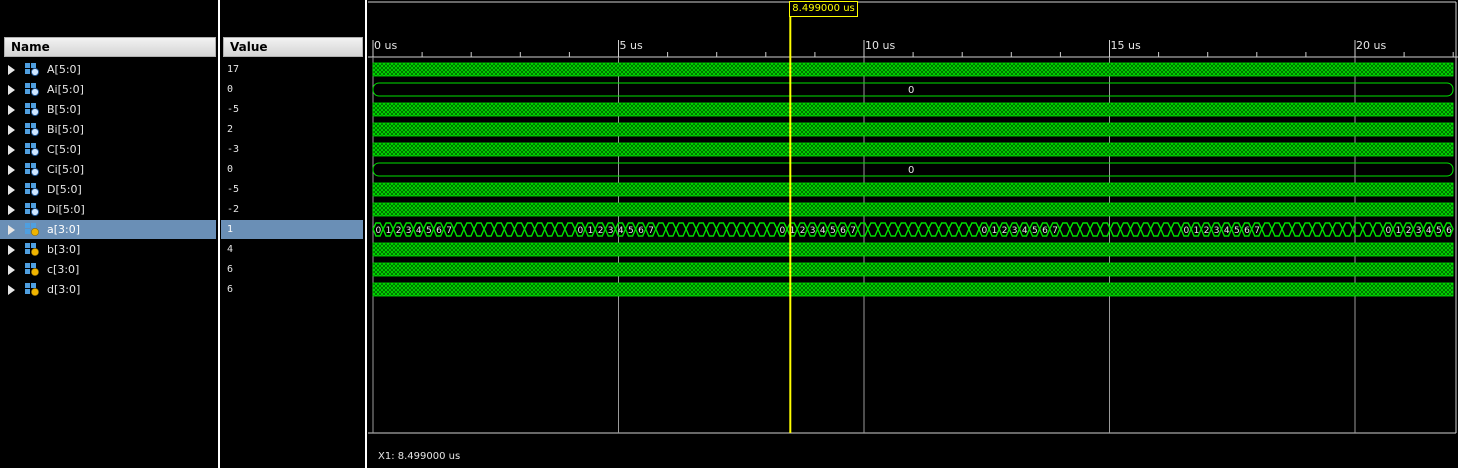  I want to click on value-row: 1, so click(292, 229).